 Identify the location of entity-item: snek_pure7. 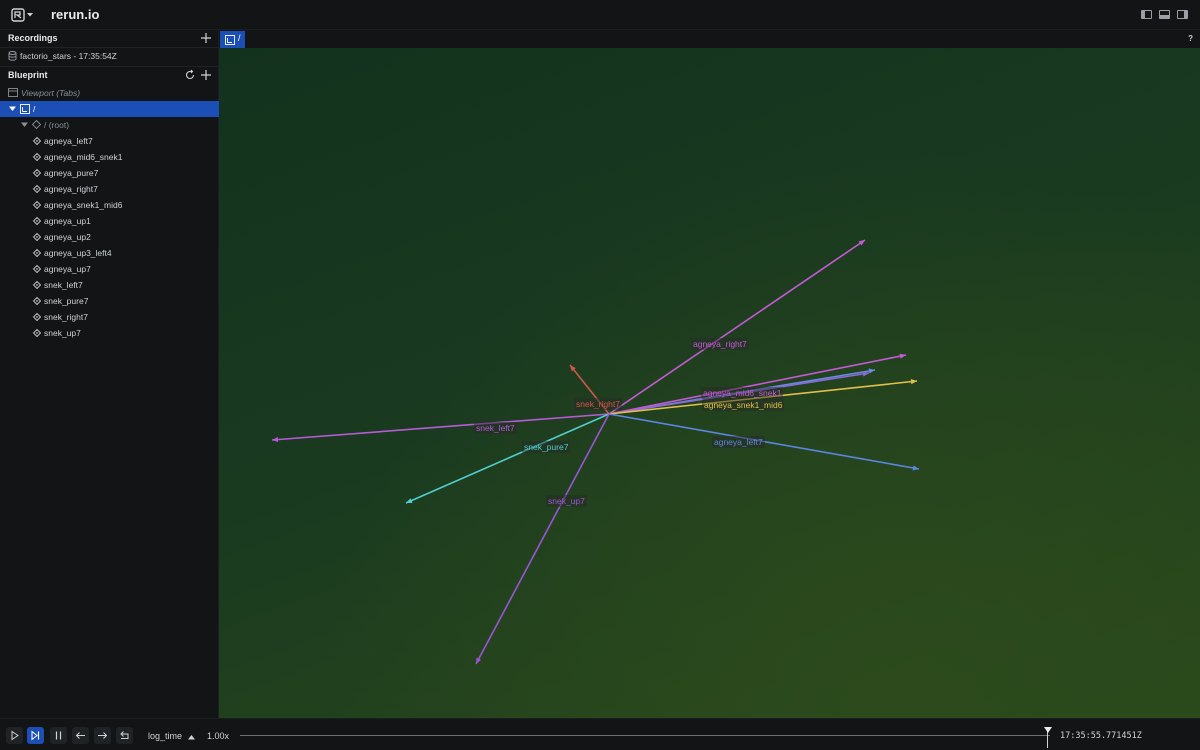
(109, 301).